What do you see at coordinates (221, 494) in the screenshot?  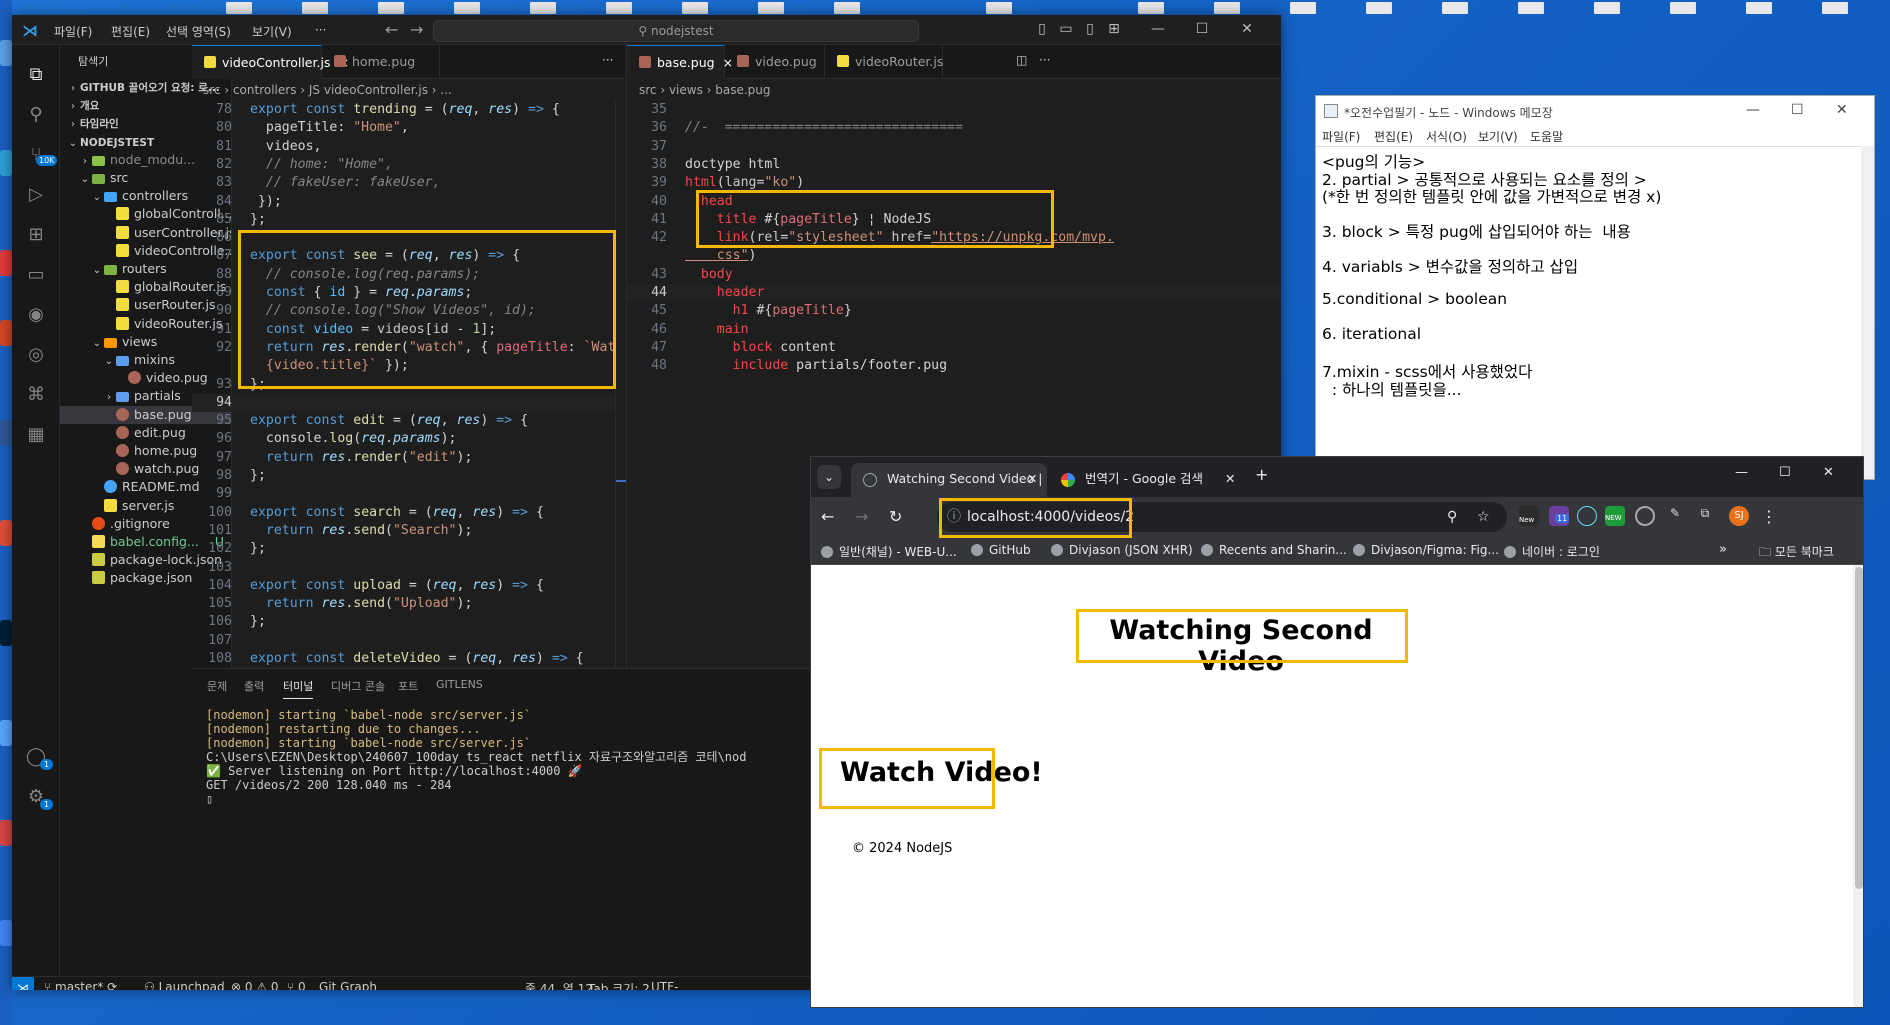 I see `code-line: 99` at bounding box center [221, 494].